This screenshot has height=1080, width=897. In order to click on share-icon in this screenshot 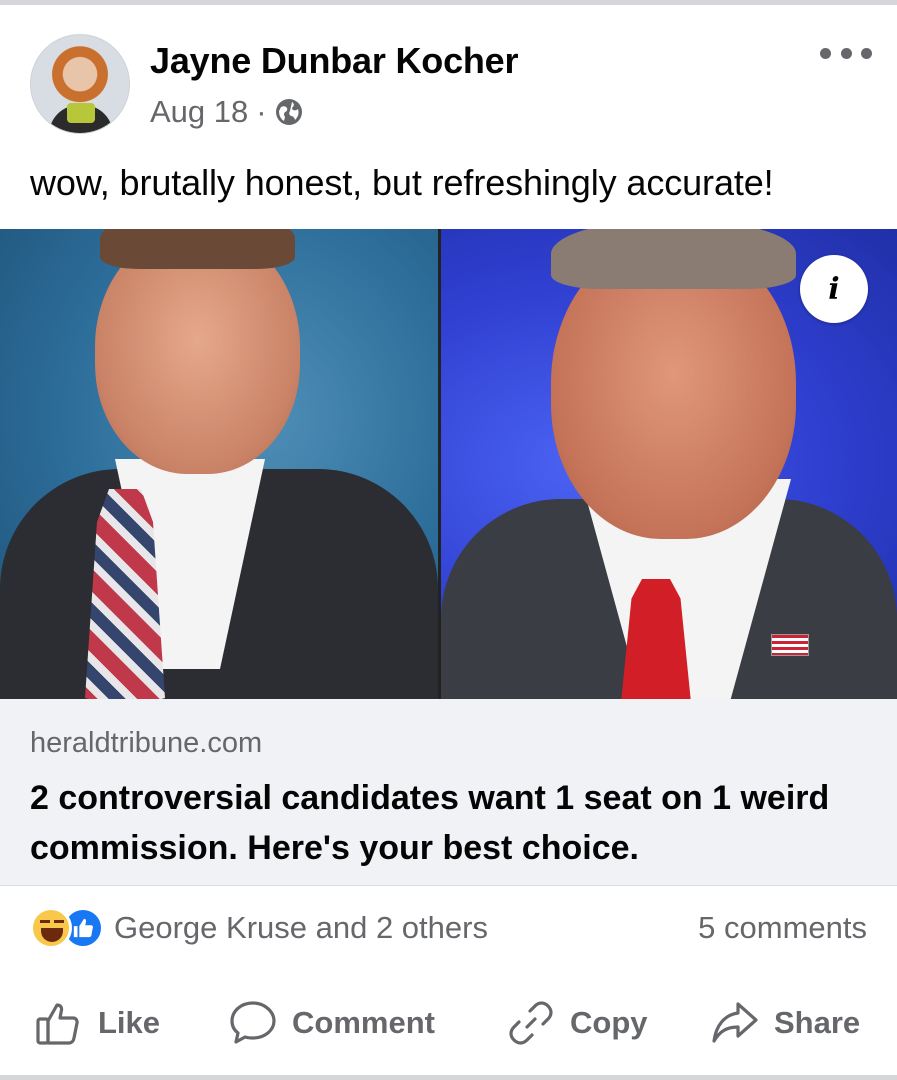, I will do `click(735, 1022)`.